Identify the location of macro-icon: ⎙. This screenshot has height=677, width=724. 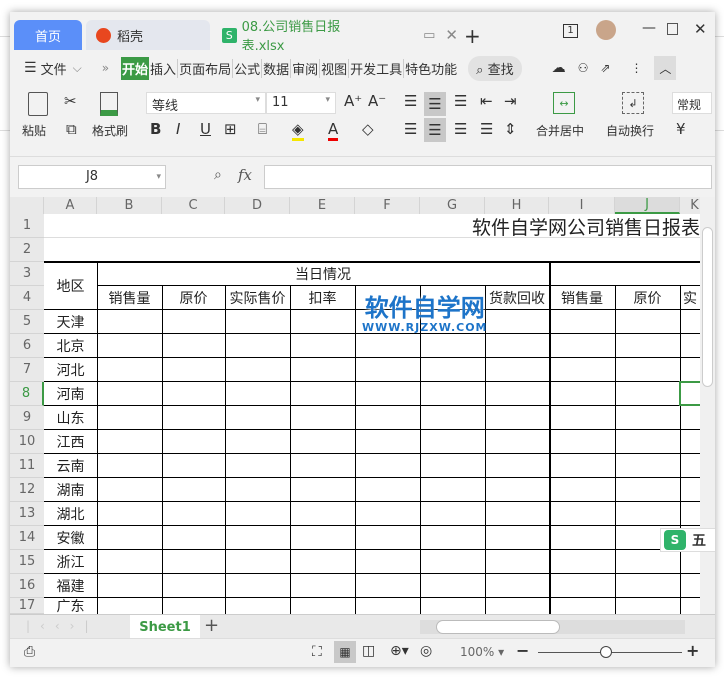
(29, 652).